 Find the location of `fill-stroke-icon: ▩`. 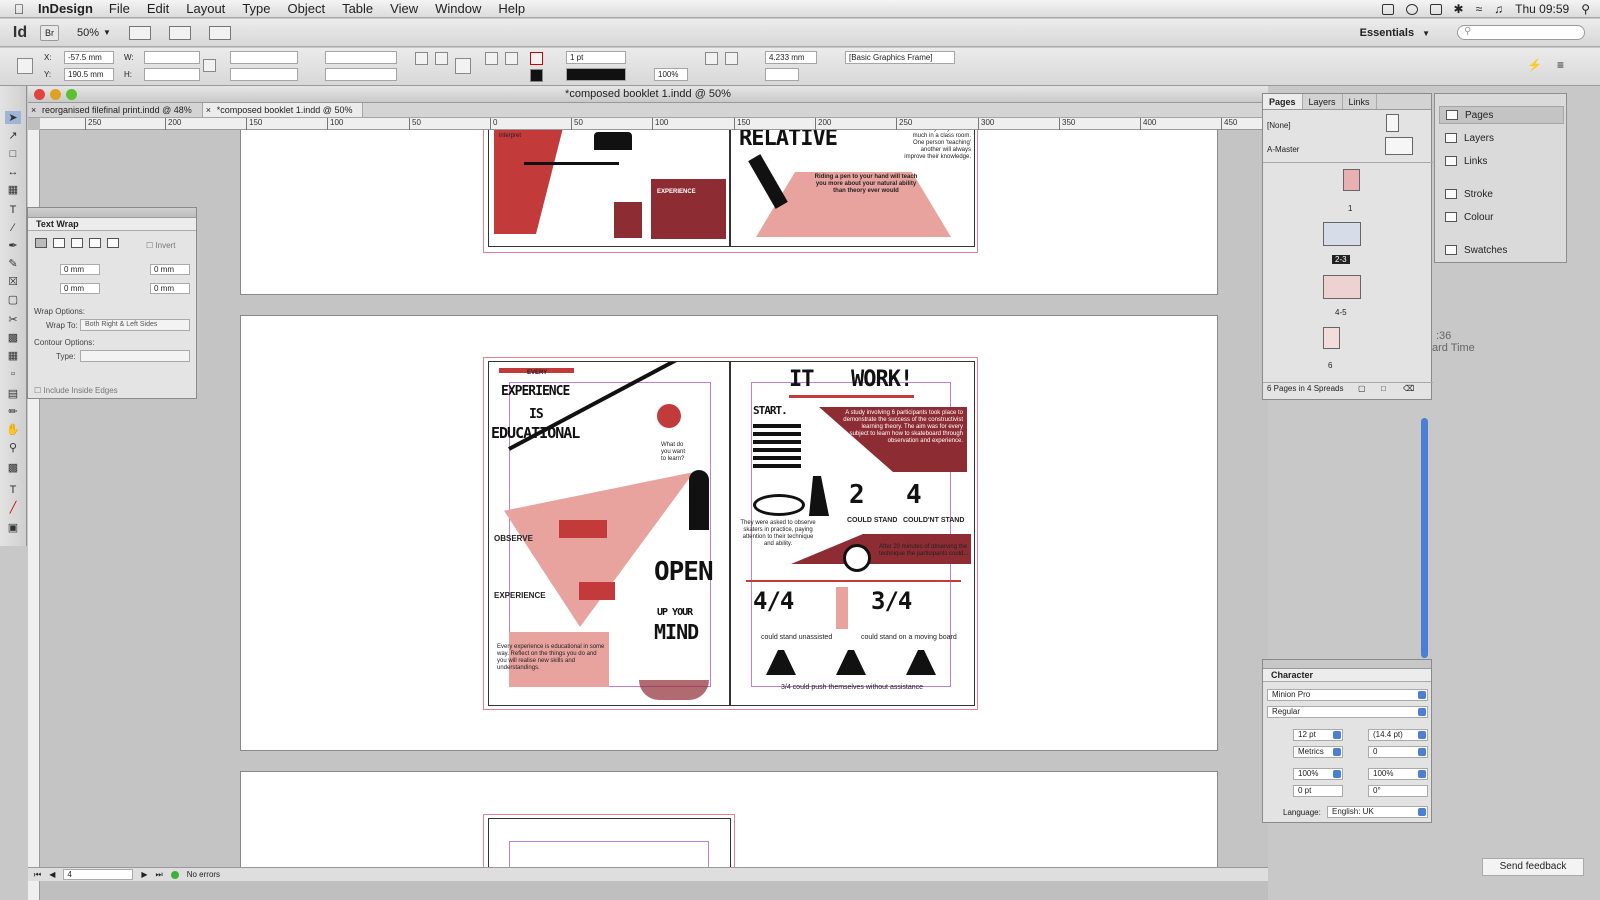

fill-stroke-icon: ▩ is located at coordinates (13, 467).